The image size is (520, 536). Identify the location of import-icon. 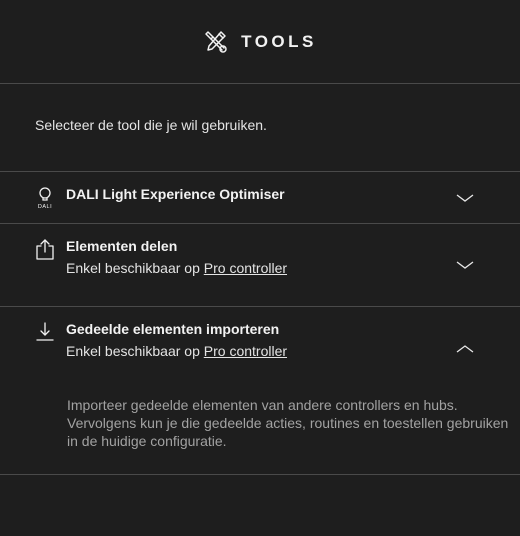
(45, 331).